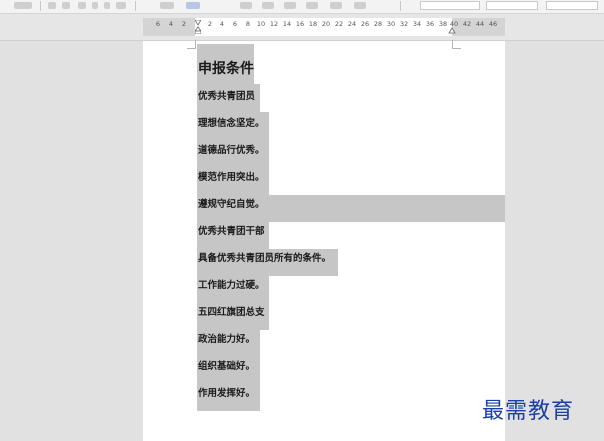  I want to click on ruler-tick: 14, so click(287, 24).